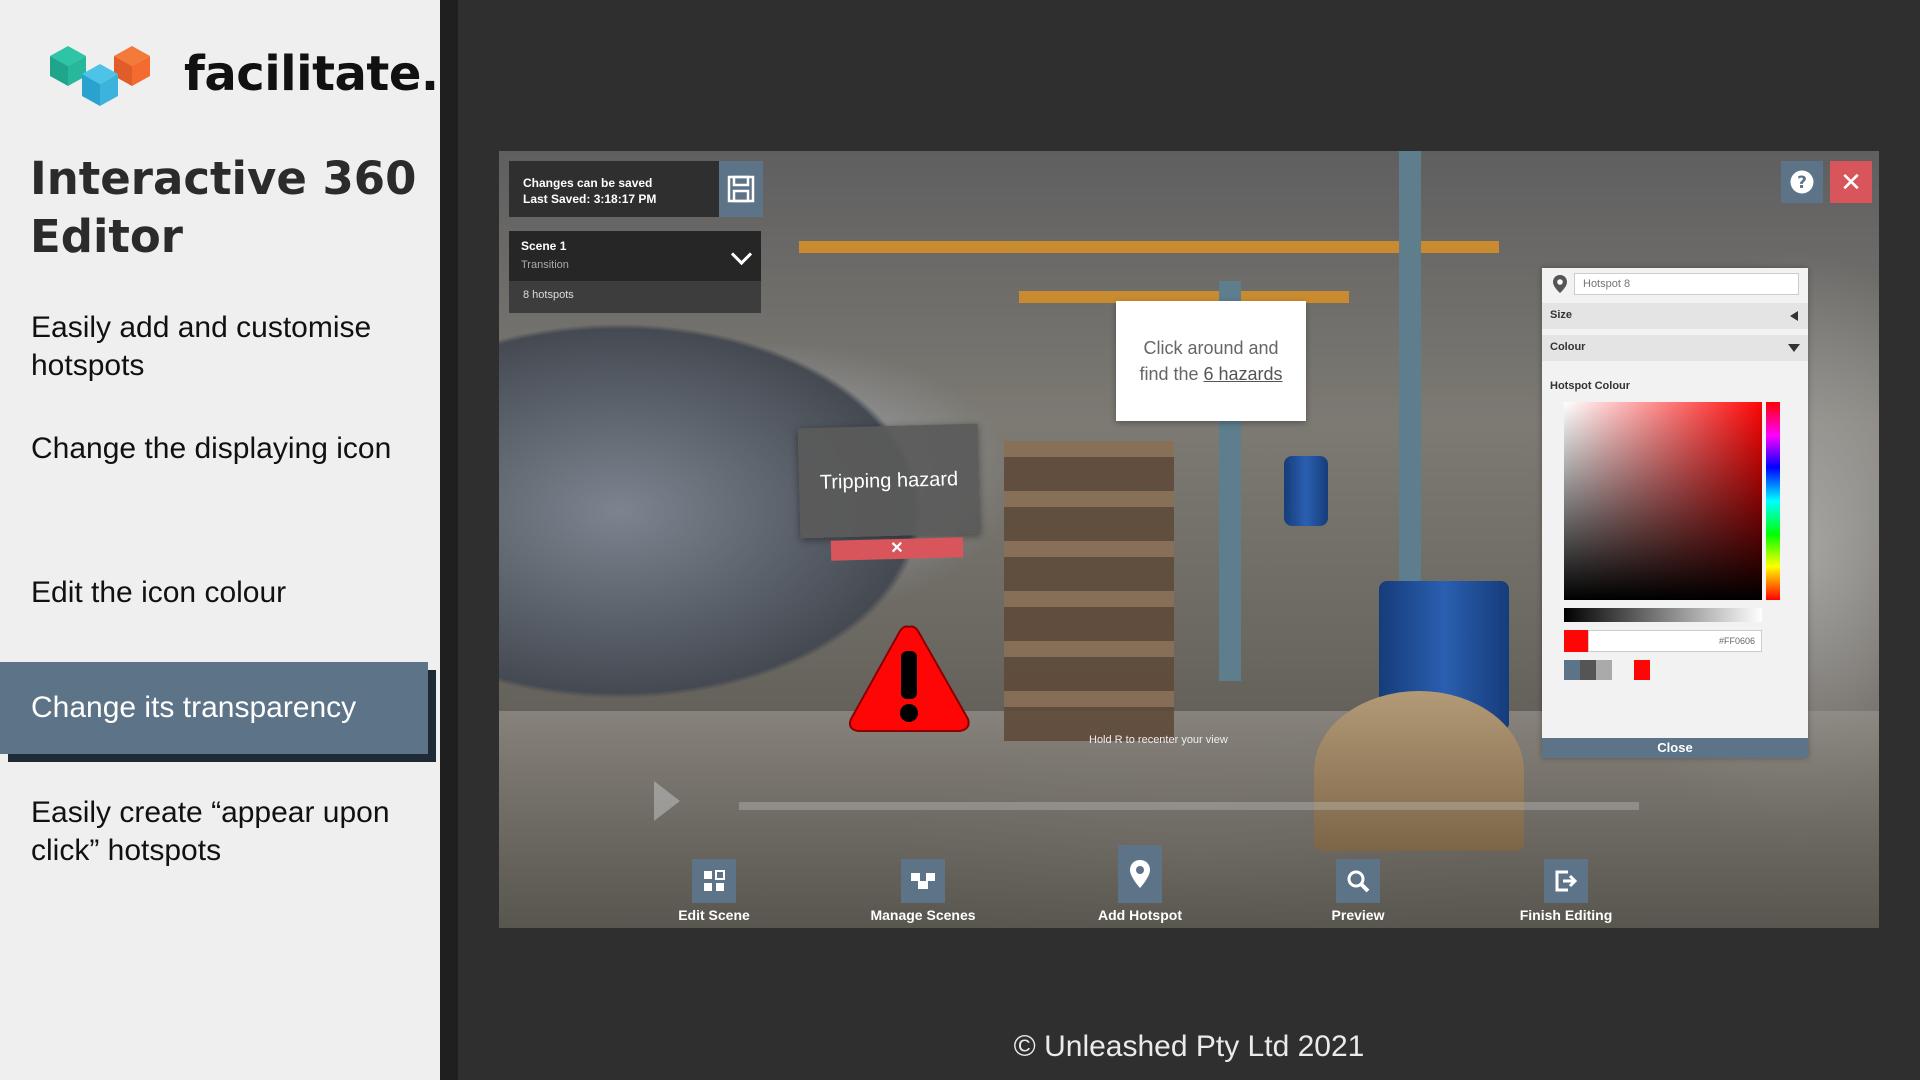 This screenshot has height=1080, width=1920. I want to click on play-arrow-icon, so click(667, 801).